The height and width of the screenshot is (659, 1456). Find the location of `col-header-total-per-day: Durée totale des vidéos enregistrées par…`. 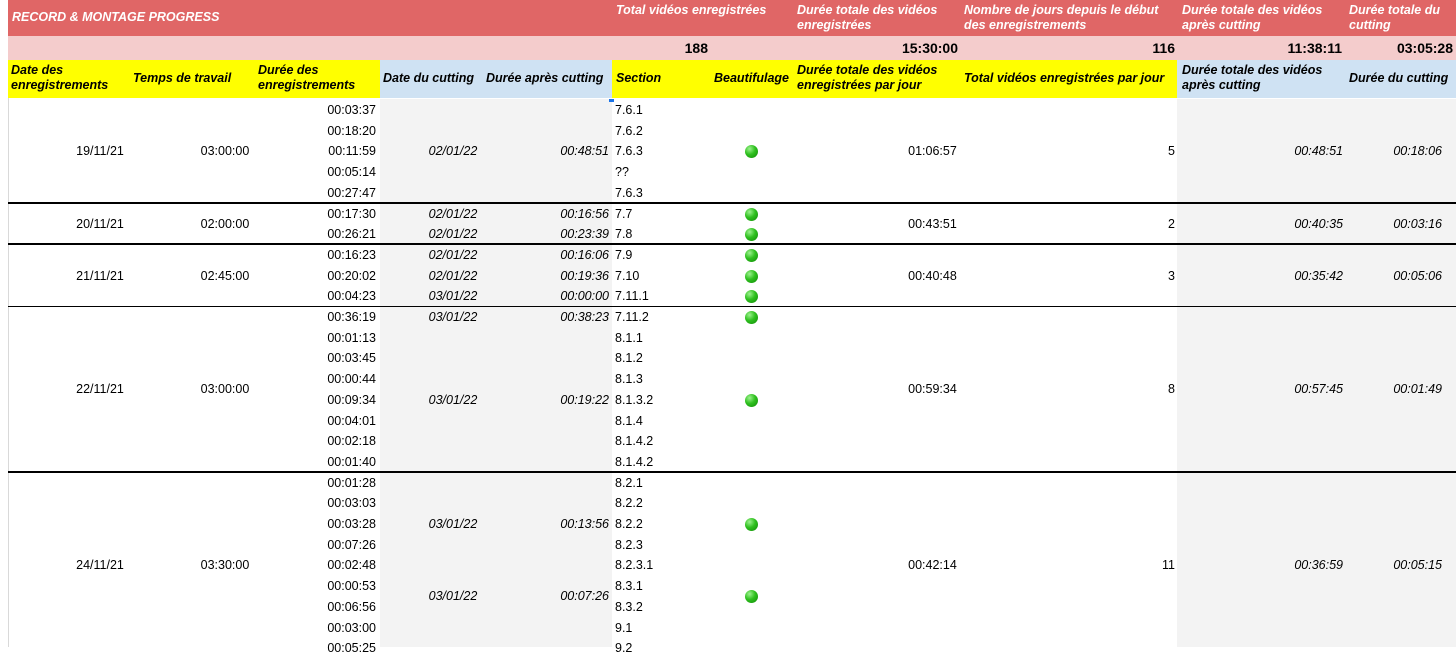

col-header-total-per-day: Durée totale des vidéos enregistrées par… is located at coordinates (879, 79).